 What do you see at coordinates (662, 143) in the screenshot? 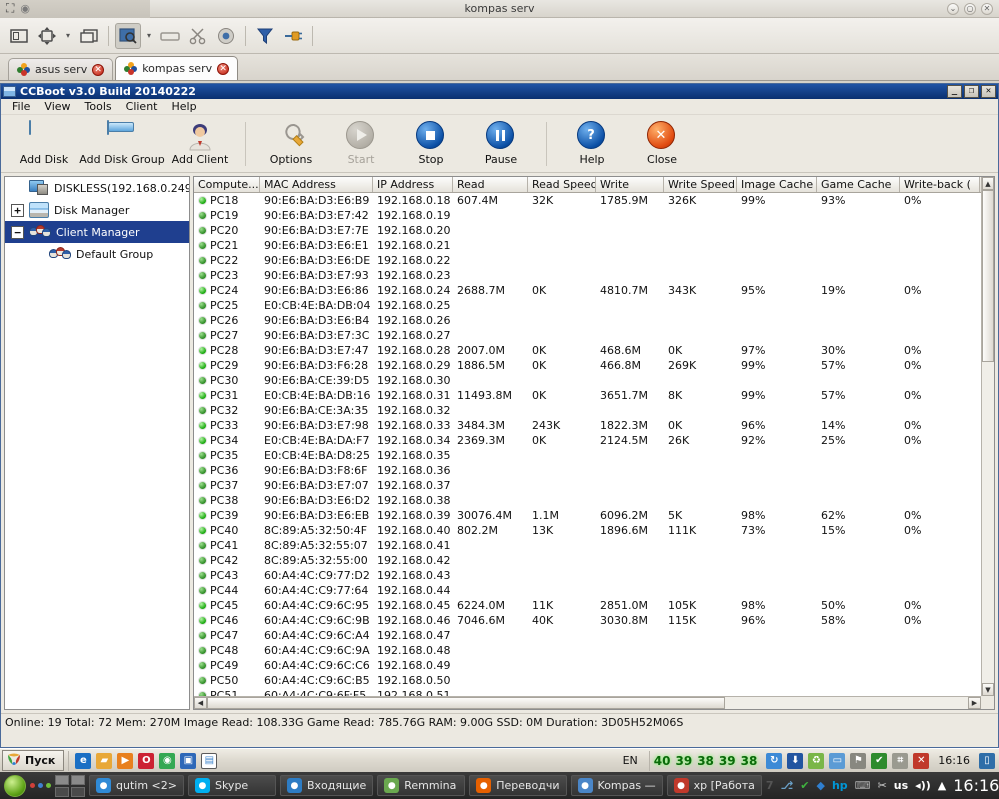
I see `close-button: ✕ Close` at bounding box center [662, 143].